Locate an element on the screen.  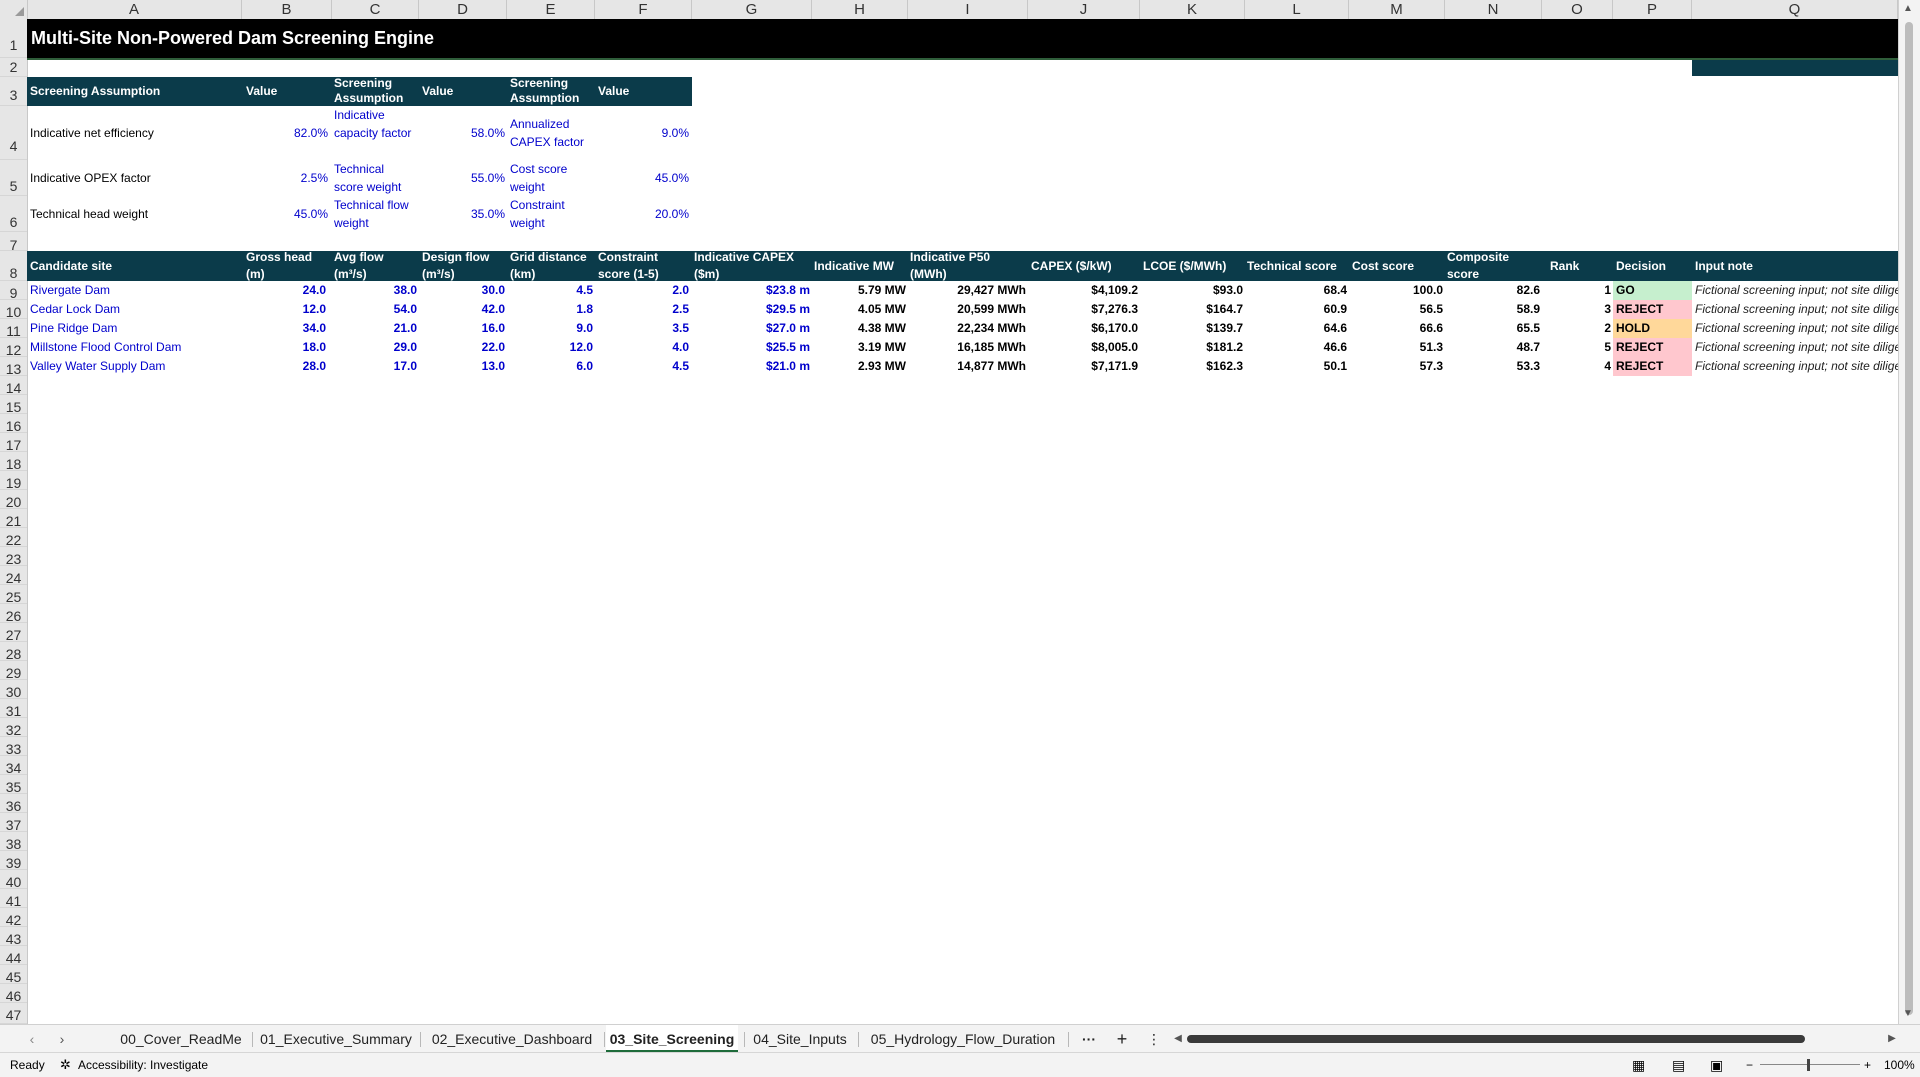
scroll-up-icon: ▲ is located at coordinates (1908, 8).